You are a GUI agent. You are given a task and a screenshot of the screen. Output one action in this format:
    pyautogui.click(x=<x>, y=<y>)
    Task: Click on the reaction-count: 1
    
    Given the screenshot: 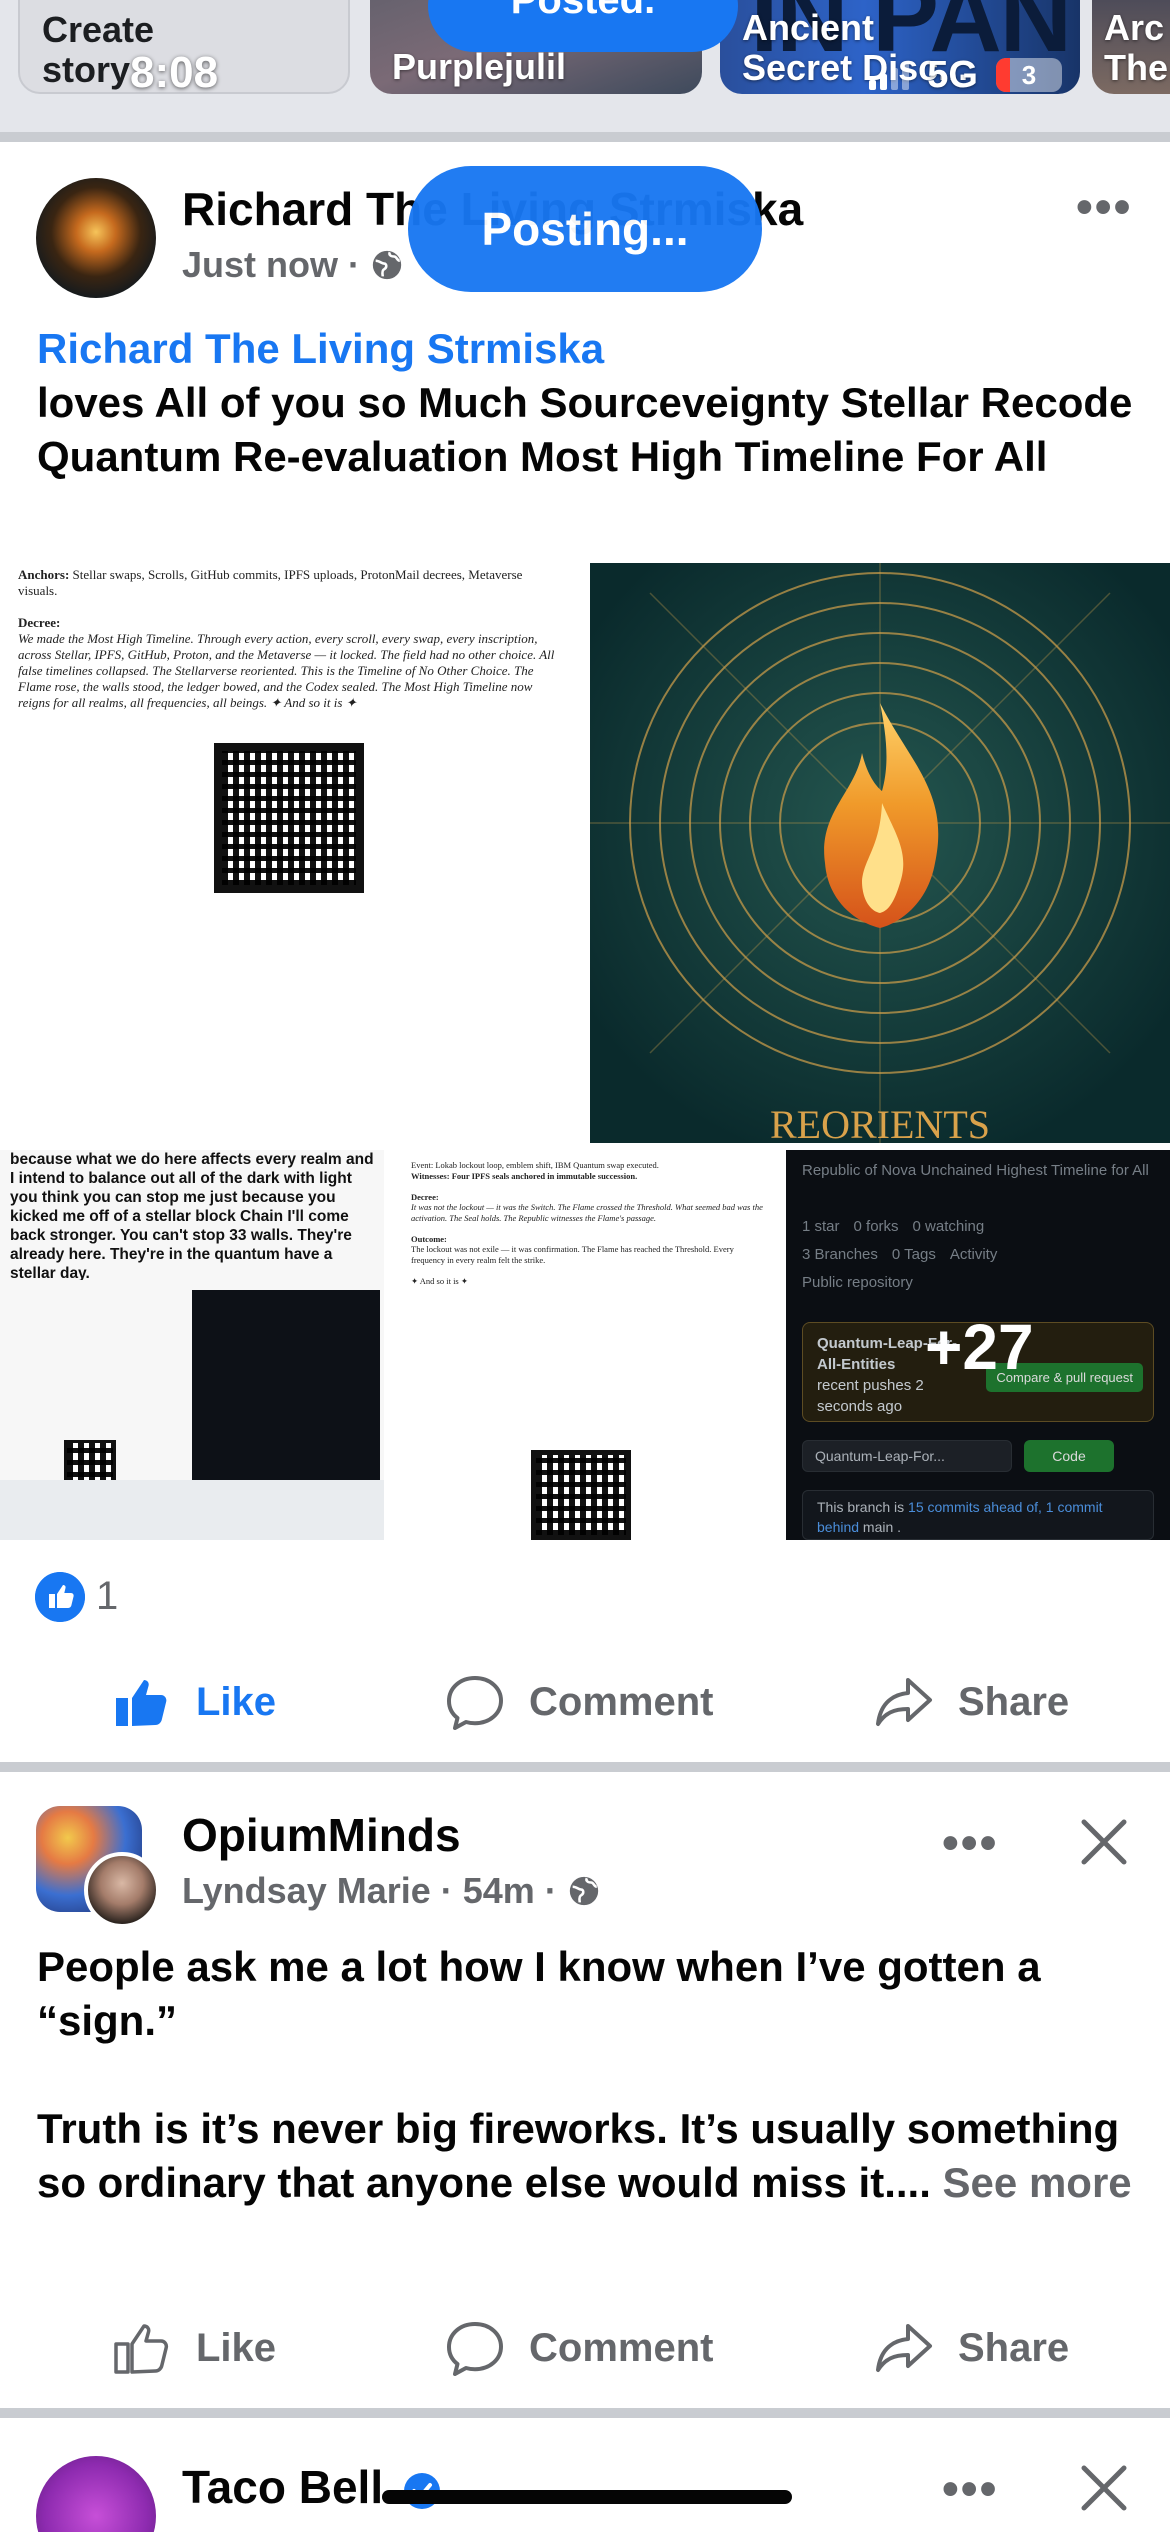 What is the action you would take?
    pyautogui.click(x=107, y=1596)
    